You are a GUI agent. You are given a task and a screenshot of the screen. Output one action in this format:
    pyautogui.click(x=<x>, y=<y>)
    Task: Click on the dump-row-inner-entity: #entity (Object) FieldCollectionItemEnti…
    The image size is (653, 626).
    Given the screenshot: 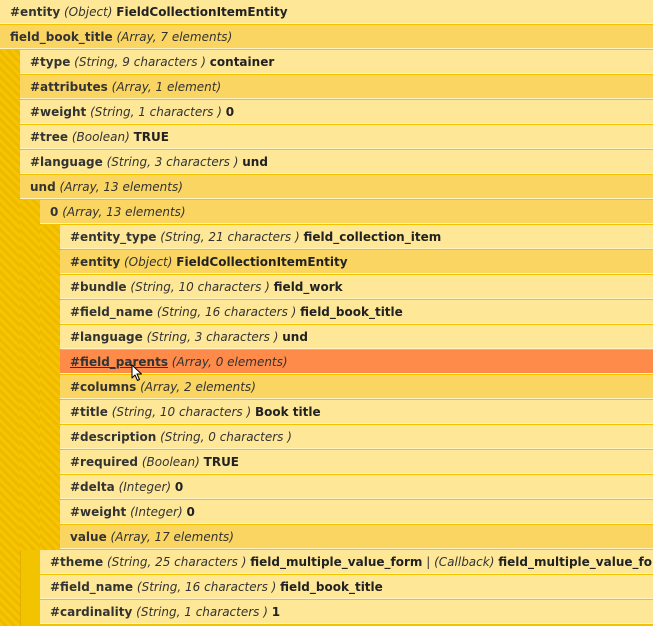 What is the action you would take?
    pyautogui.click(x=356, y=262)
    